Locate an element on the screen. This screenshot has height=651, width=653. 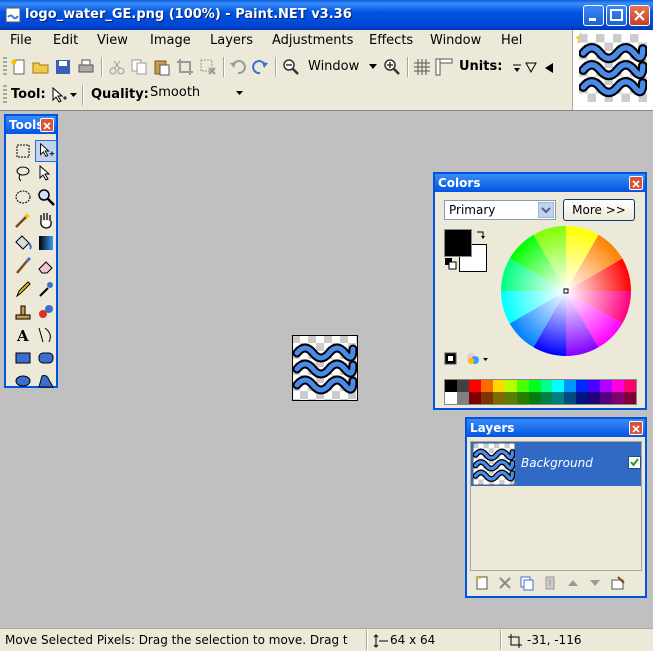
quality-dropdown: Smooth is located at coordinates (196, 94).